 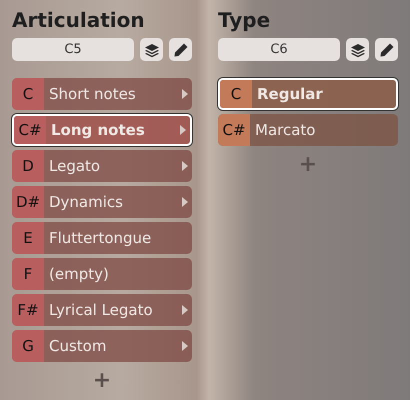 I want to click on list-item: D# Dynamics, so click(x=102, y=202).